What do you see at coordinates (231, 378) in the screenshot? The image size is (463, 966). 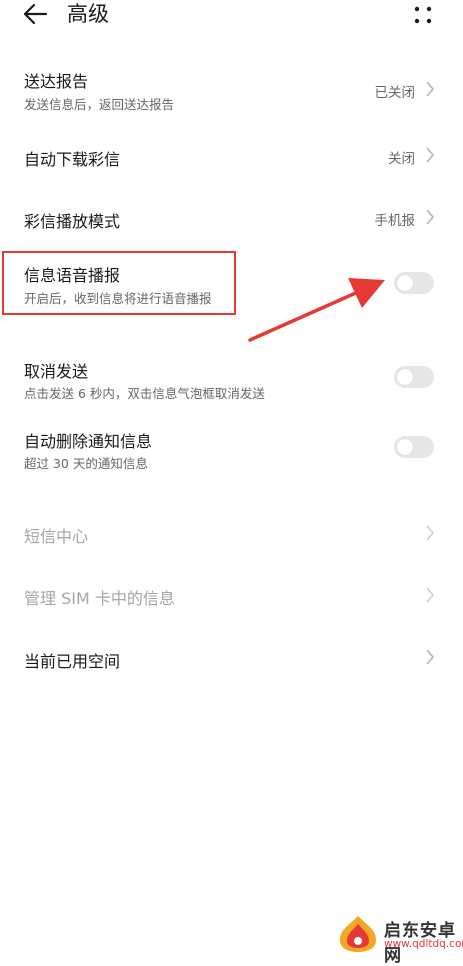 I see `setting-cancel-send: 取消发送 点击发送 6 秒内，双击信息气泡框取消发送` at bounding box center [231, 378].